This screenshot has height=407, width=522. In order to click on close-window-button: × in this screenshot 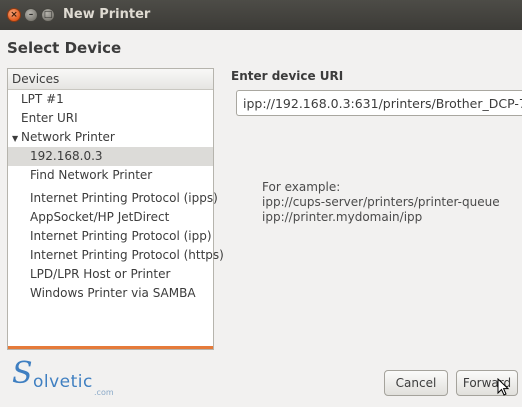, I will do `click(14, 15)`.